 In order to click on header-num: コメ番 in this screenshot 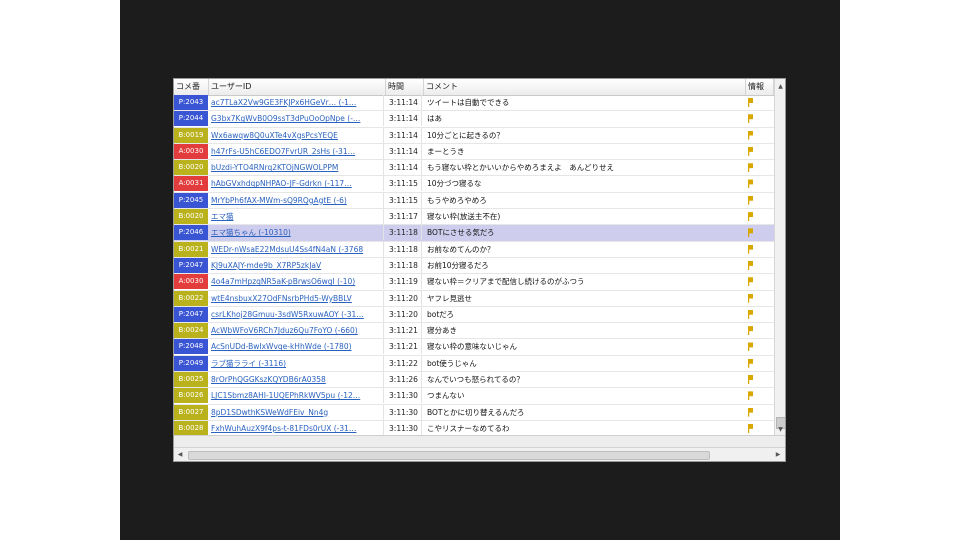, I will do `click(191, 87)`.